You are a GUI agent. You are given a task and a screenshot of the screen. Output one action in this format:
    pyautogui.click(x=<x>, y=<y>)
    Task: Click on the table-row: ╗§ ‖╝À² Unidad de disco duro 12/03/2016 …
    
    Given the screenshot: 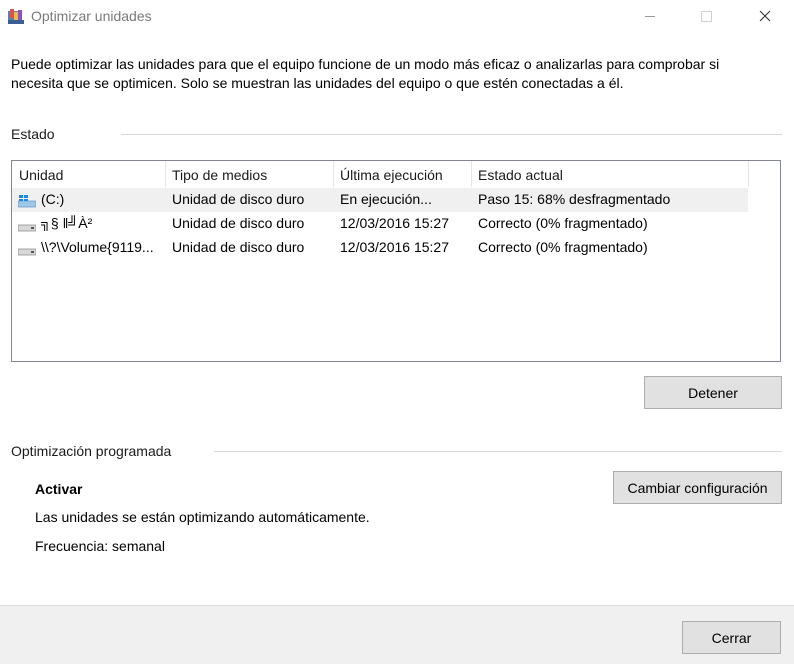 What is the action you would take?
    pyautogui.click(x=380, y=224)
    